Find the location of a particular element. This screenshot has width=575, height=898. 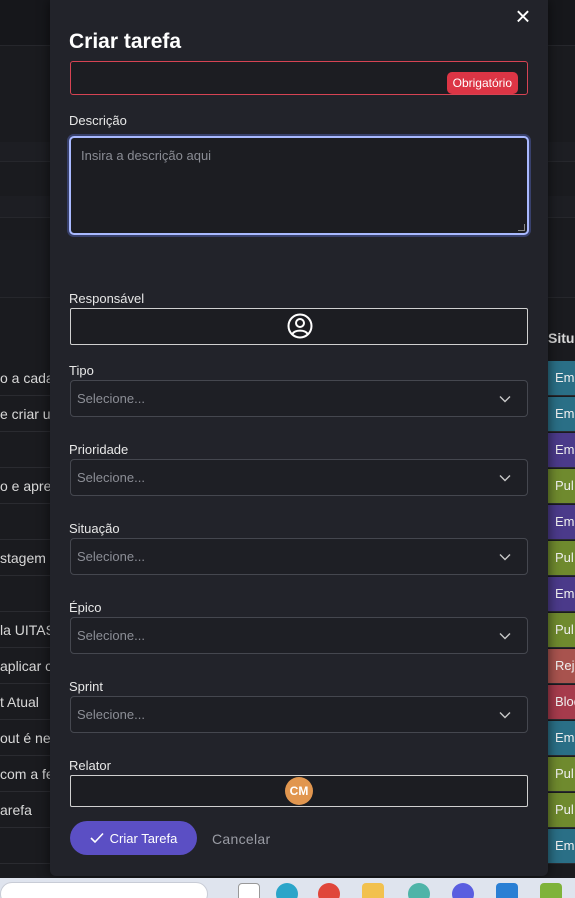

description-placeholder: Insira a descrição aqui is located at coordinates (146, 155).